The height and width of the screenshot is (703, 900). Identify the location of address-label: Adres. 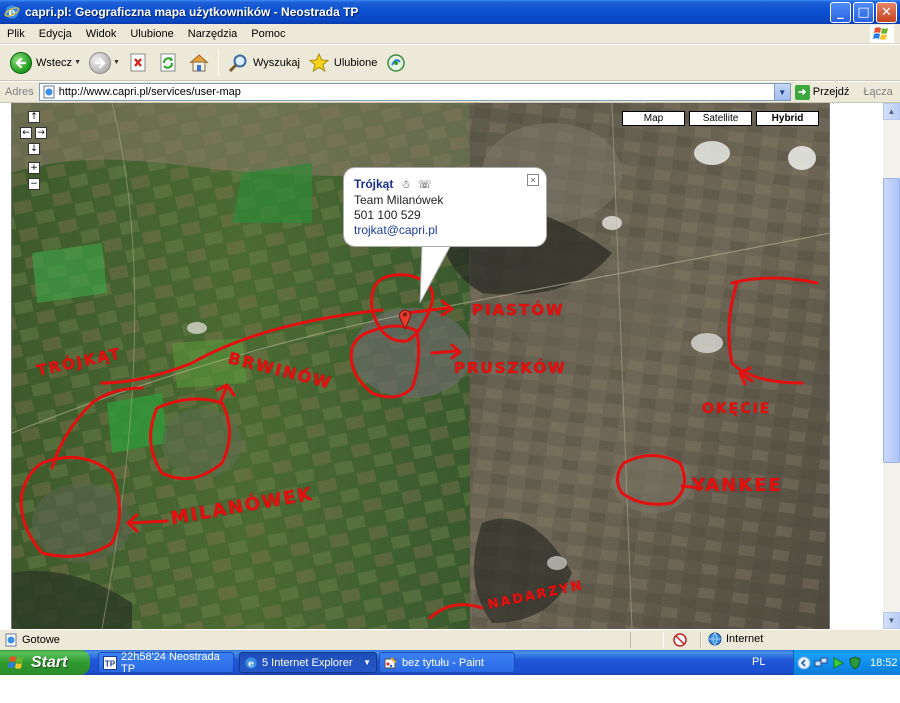
(19, 92).